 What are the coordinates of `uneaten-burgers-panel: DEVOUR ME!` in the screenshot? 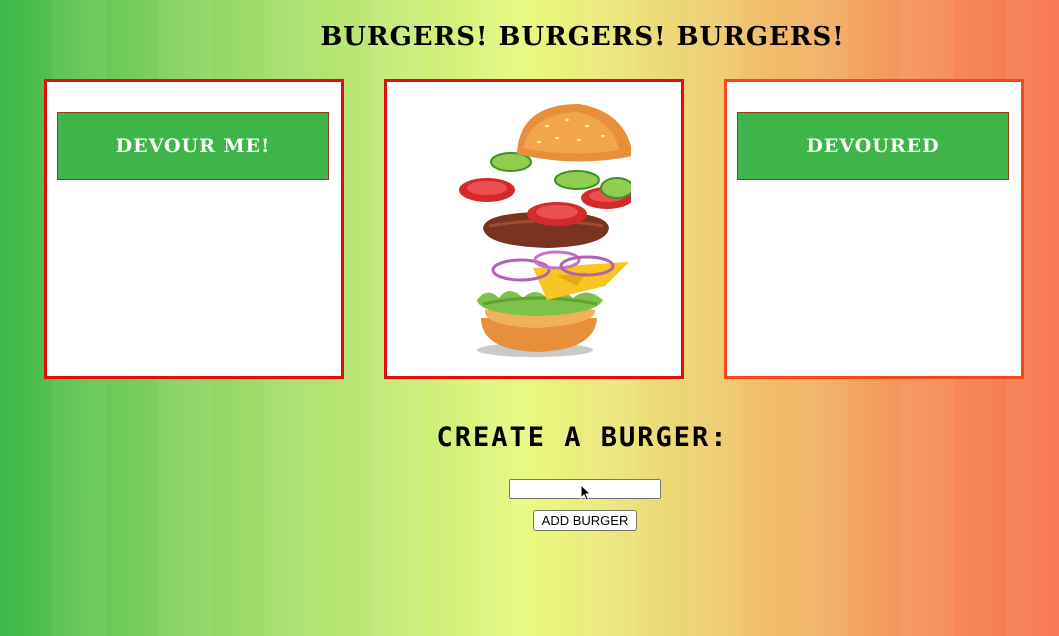 It's located at (194, 229).